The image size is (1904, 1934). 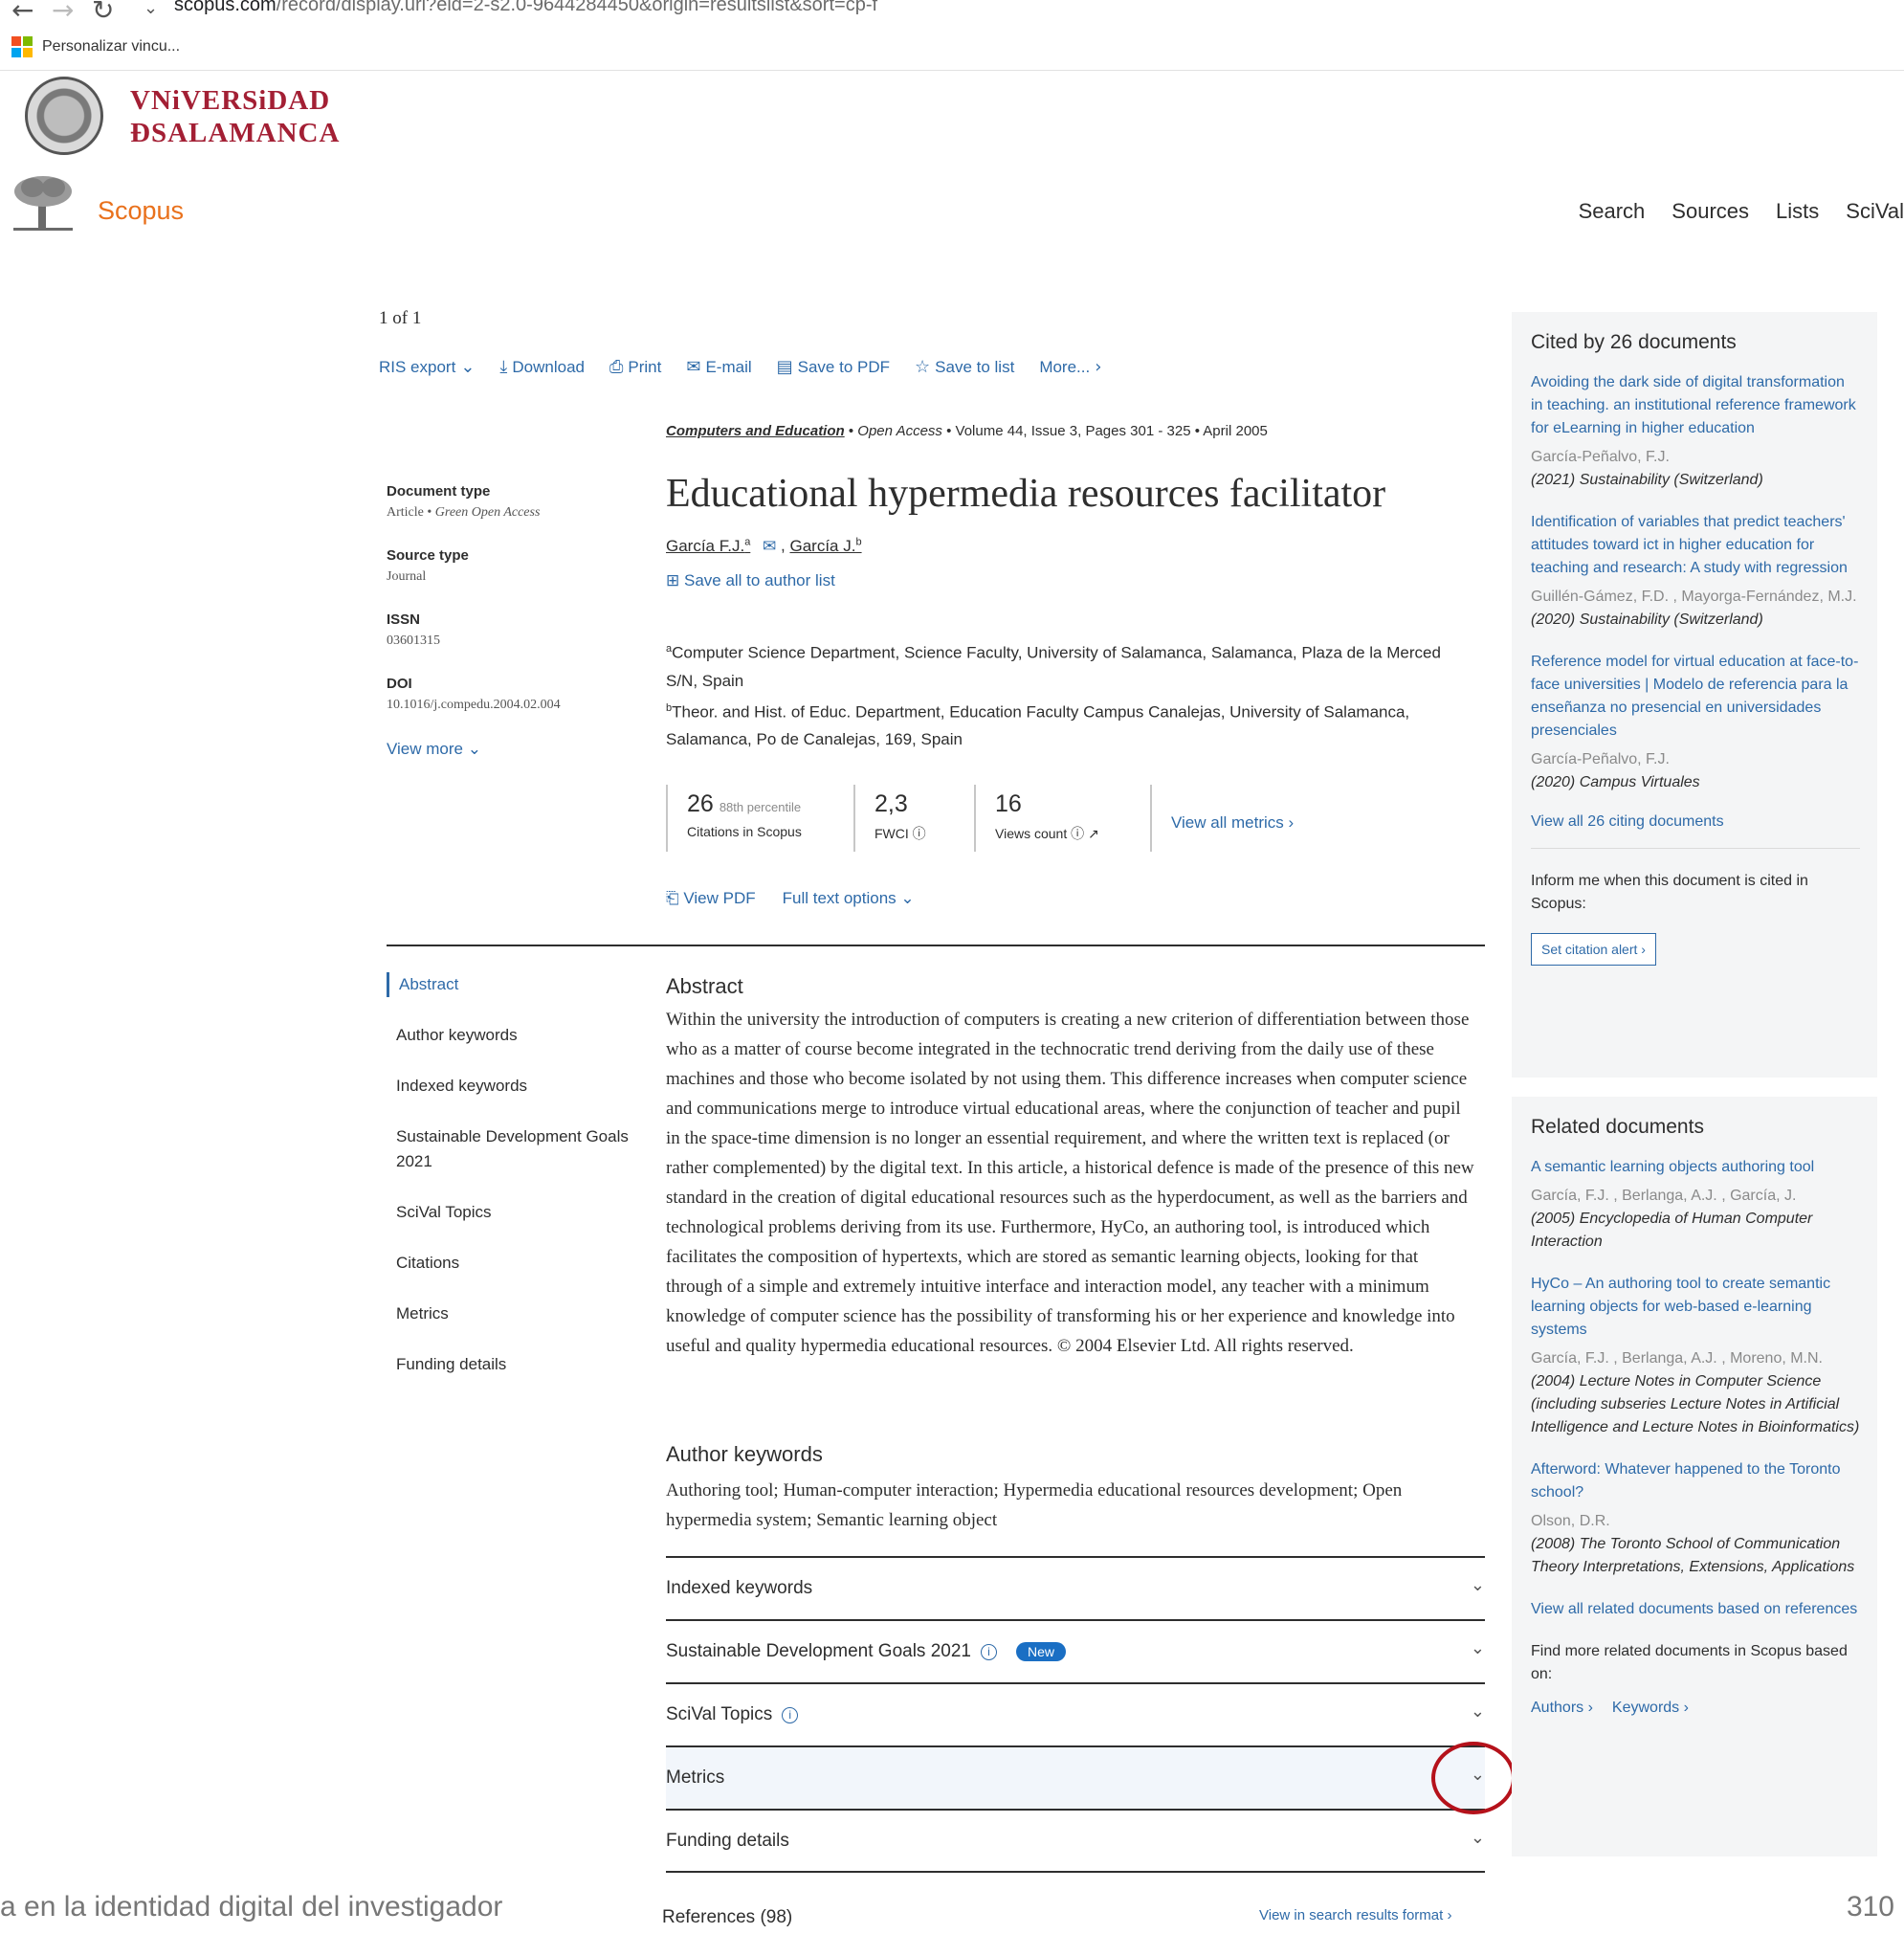 What do you see at coordinates (1875, 211) in the screenshot?
I see `nav-scival: SciVal` at bounding box center [1875, 211].